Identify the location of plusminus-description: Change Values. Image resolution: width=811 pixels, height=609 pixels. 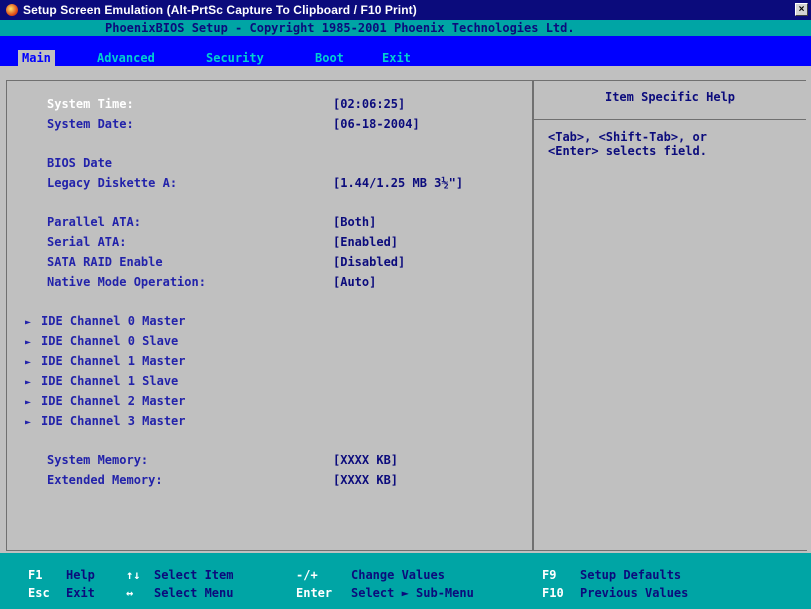
(398, 575).